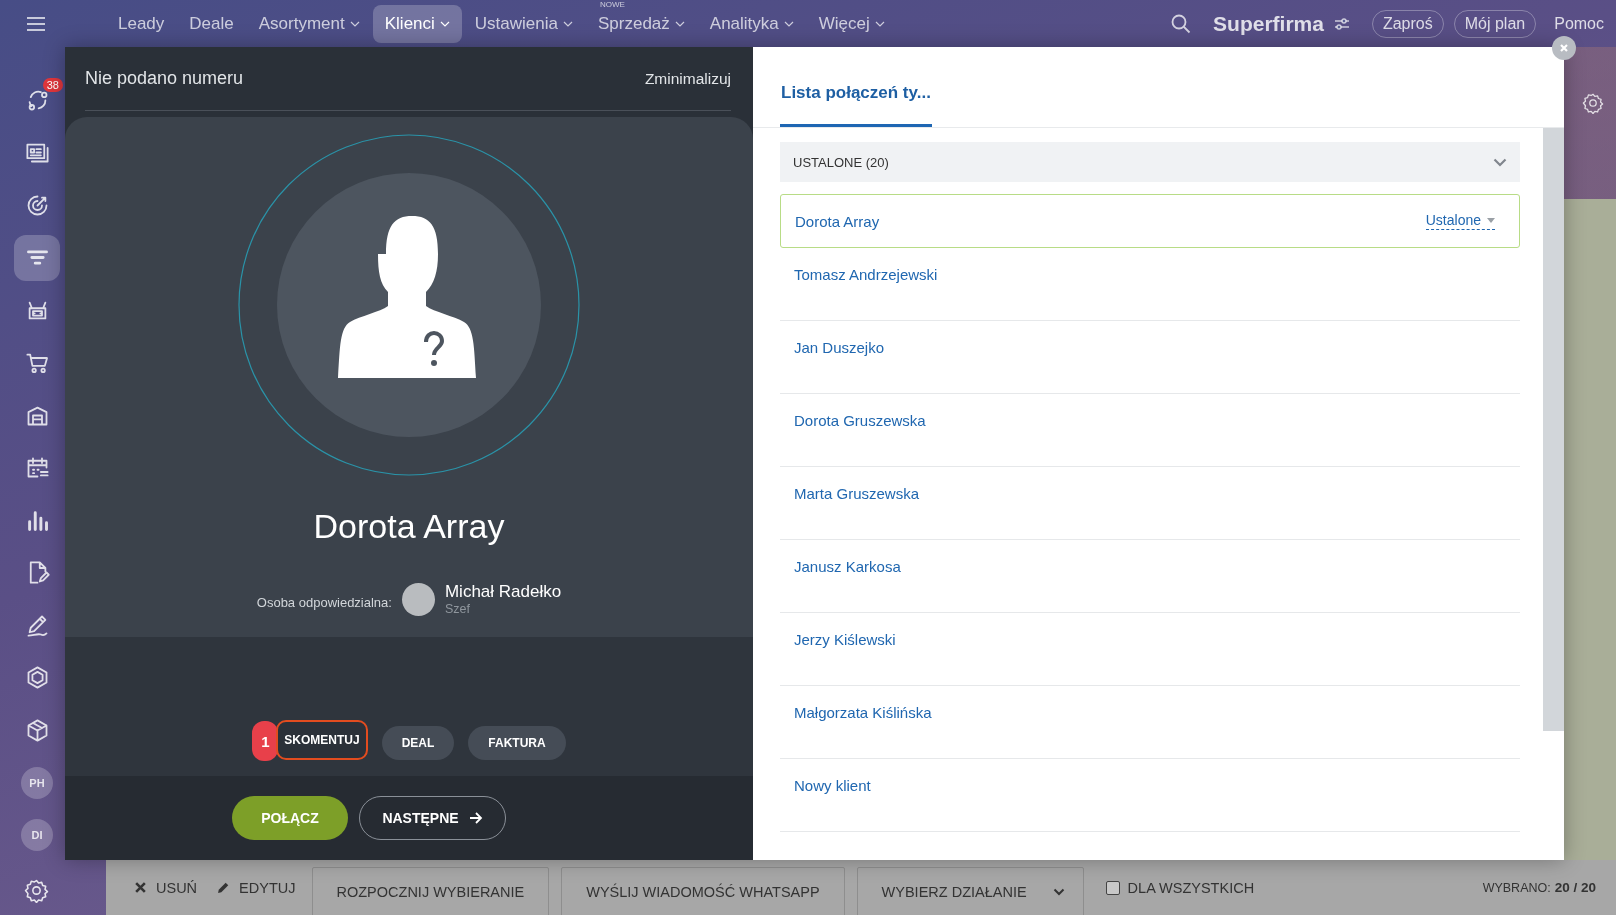  Describe the element at coordinates (37, 100) in the screenshot. I see `sidebar-item: 38` at that location.